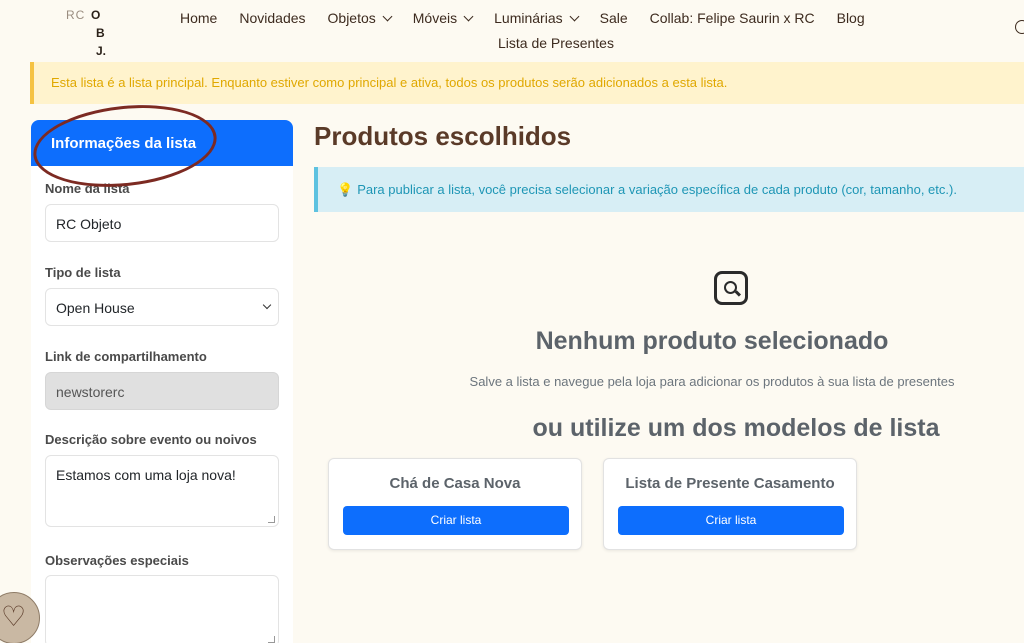  What do you see at coordinates (730, 483) in the screenshot?
I see `model-card-title: Lista de Presente Casamento` at bounding box center [730, 483].